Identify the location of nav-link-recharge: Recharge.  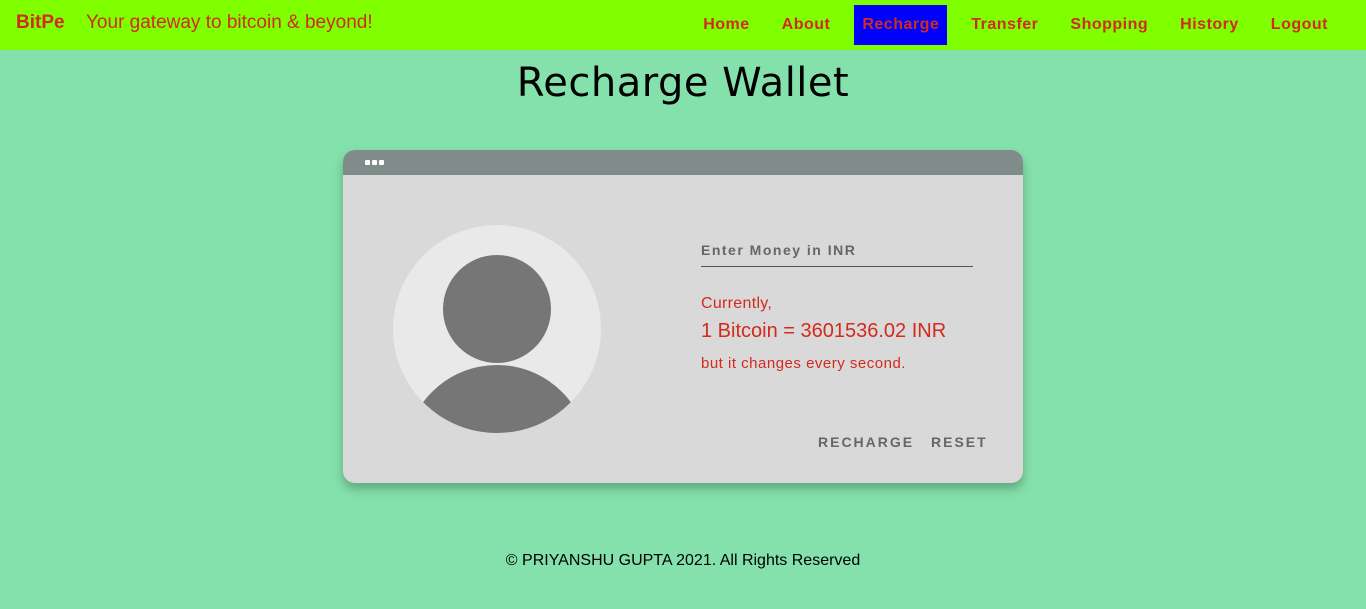
(901, 25).